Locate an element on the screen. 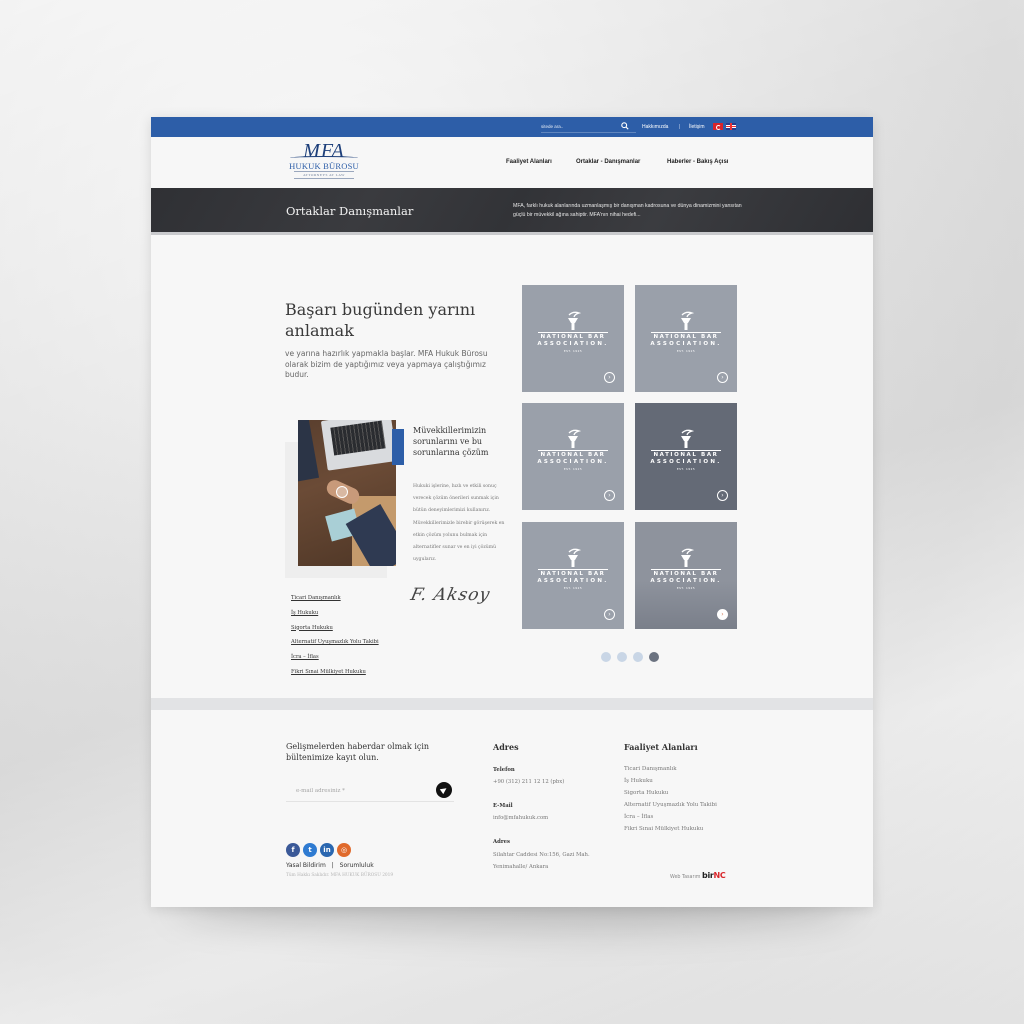  credit-label: Web Tasarım is located at coordinates (685, 877).